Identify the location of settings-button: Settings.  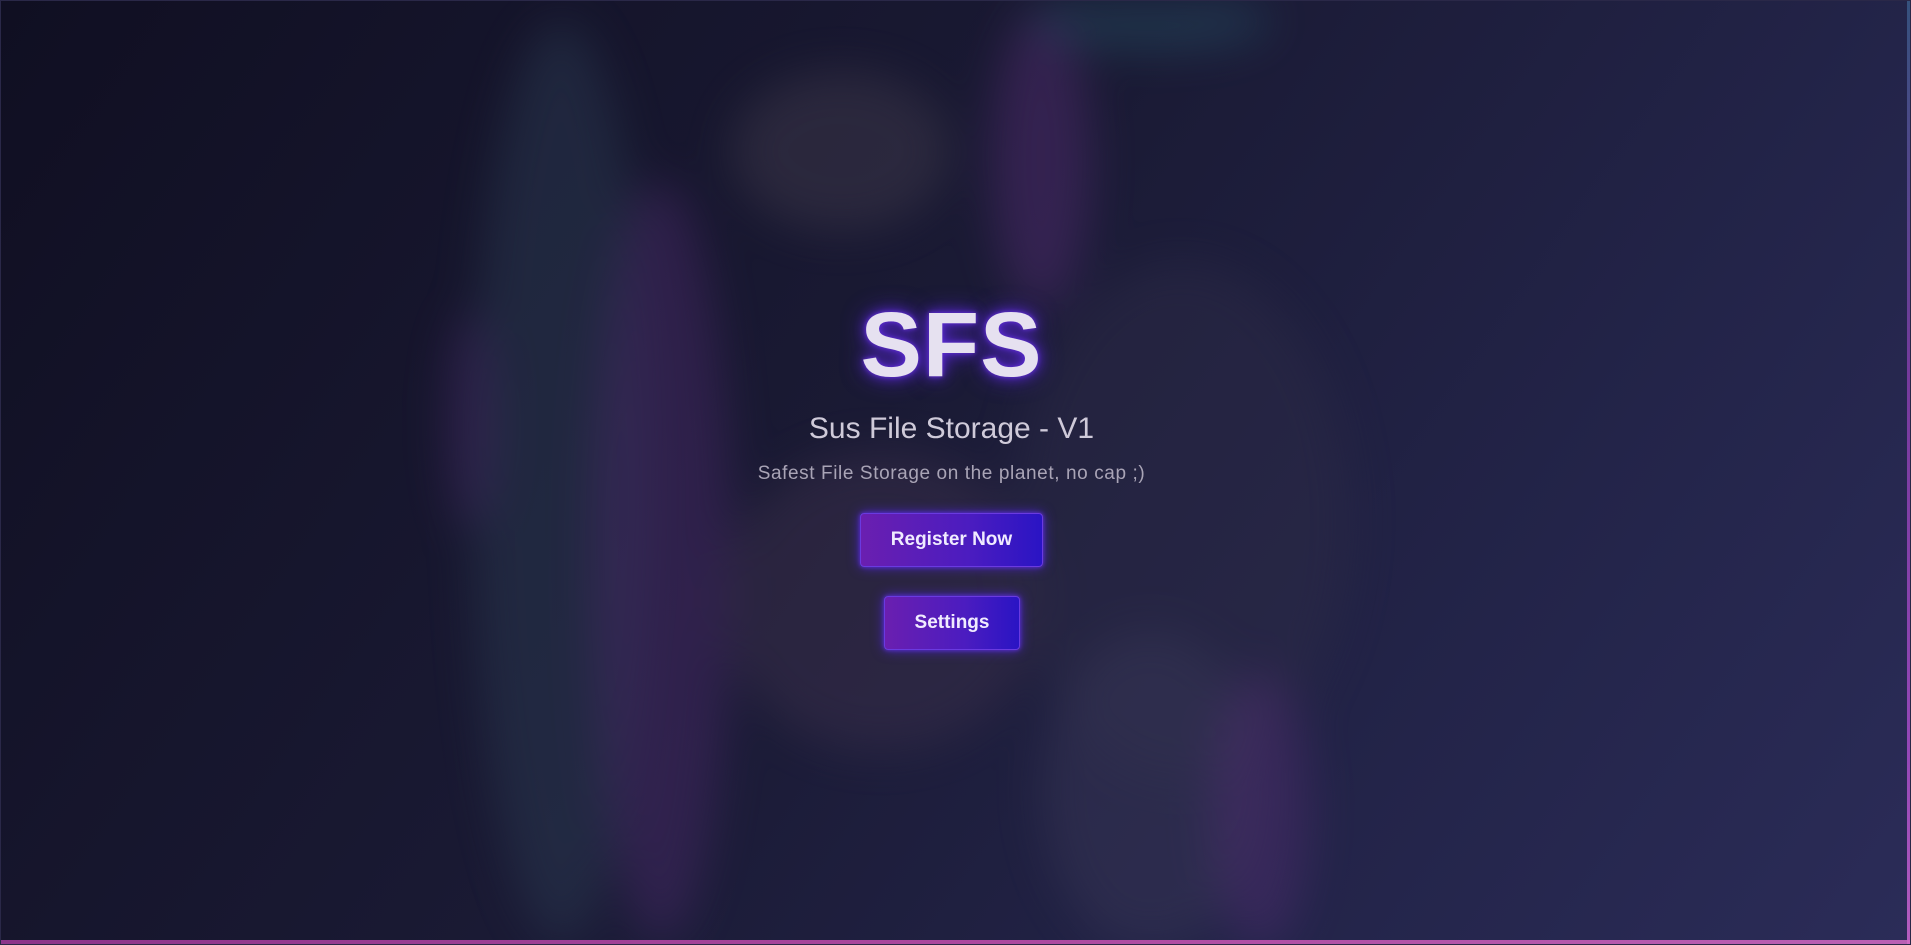
(952, 623).